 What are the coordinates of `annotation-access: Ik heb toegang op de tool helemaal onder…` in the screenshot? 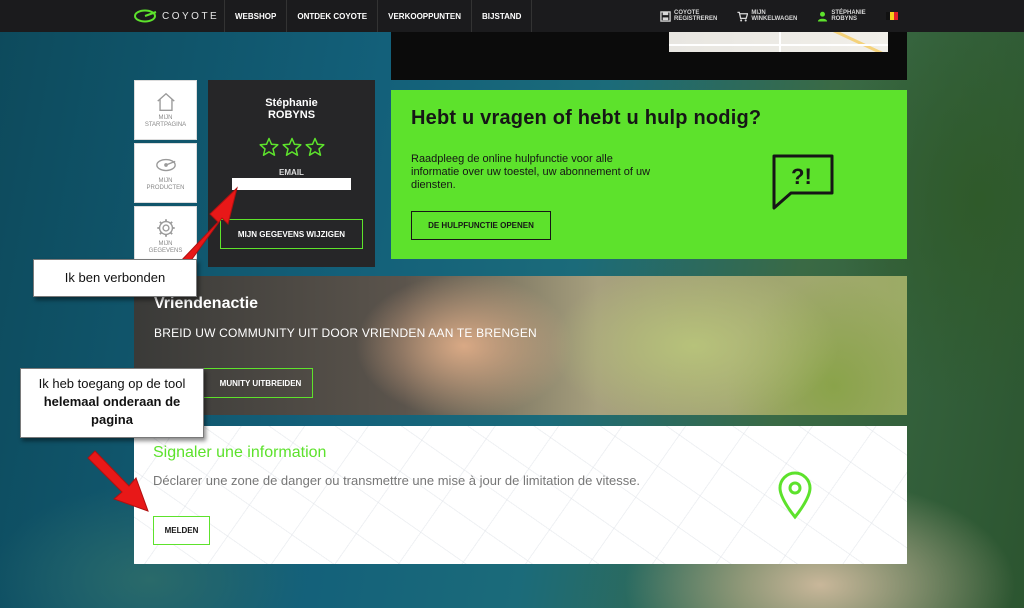 It's located at (112, 403).